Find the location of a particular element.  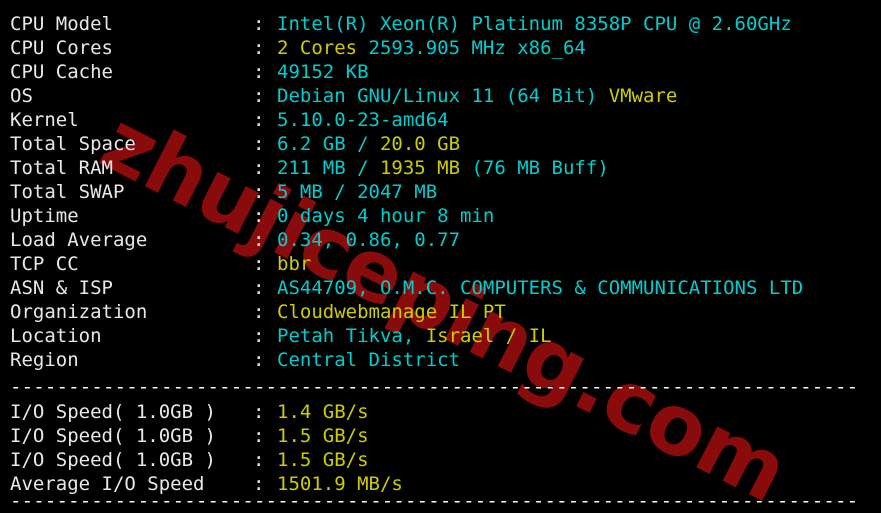

row-value: Petah Tikva, Israel / IL is located at coordinates (414, 336).